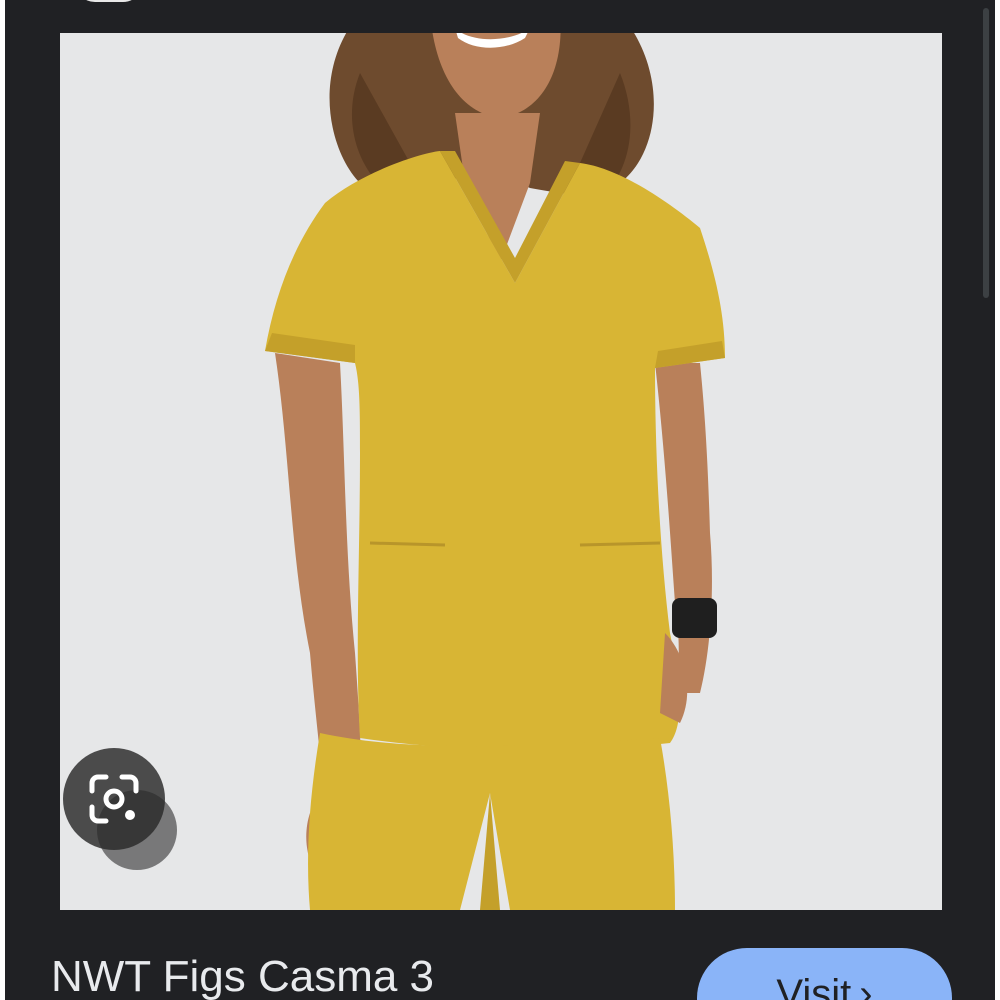 Image resolution: width=1000 pixels, height=1000 pixels. Describe the element at coordinates (109, 1) in the screenshot. I see `avatar` at that location.